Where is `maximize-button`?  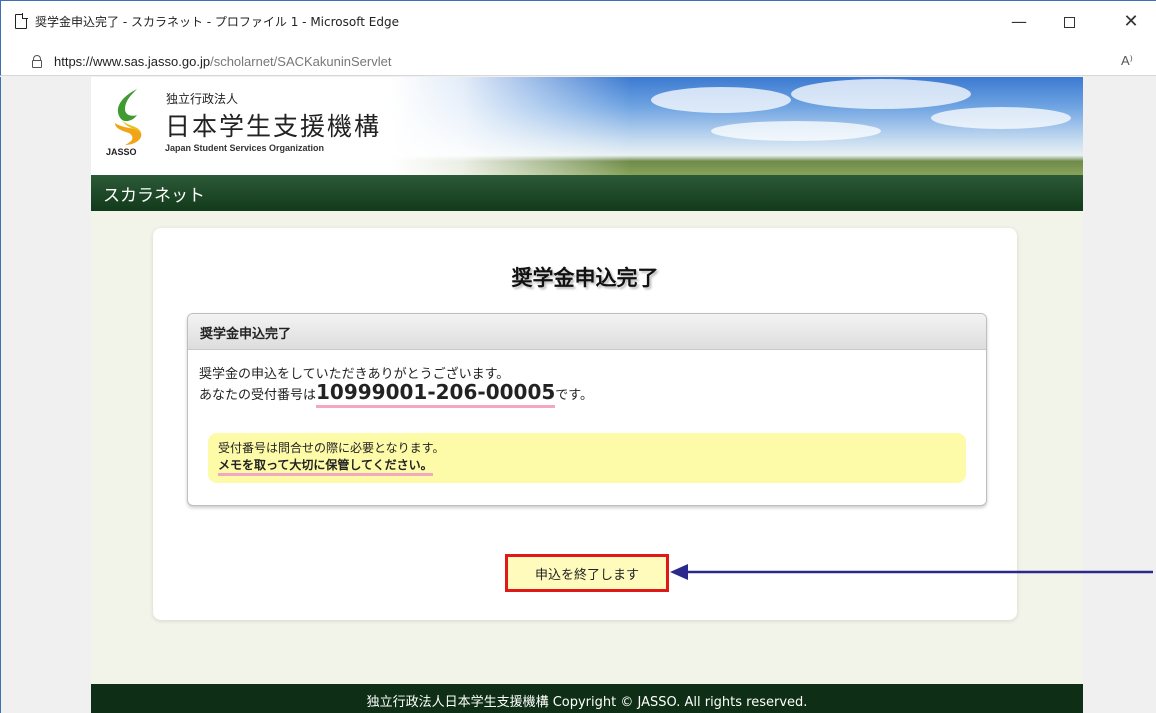 maximize-button is located at coordinates (1069, 22).